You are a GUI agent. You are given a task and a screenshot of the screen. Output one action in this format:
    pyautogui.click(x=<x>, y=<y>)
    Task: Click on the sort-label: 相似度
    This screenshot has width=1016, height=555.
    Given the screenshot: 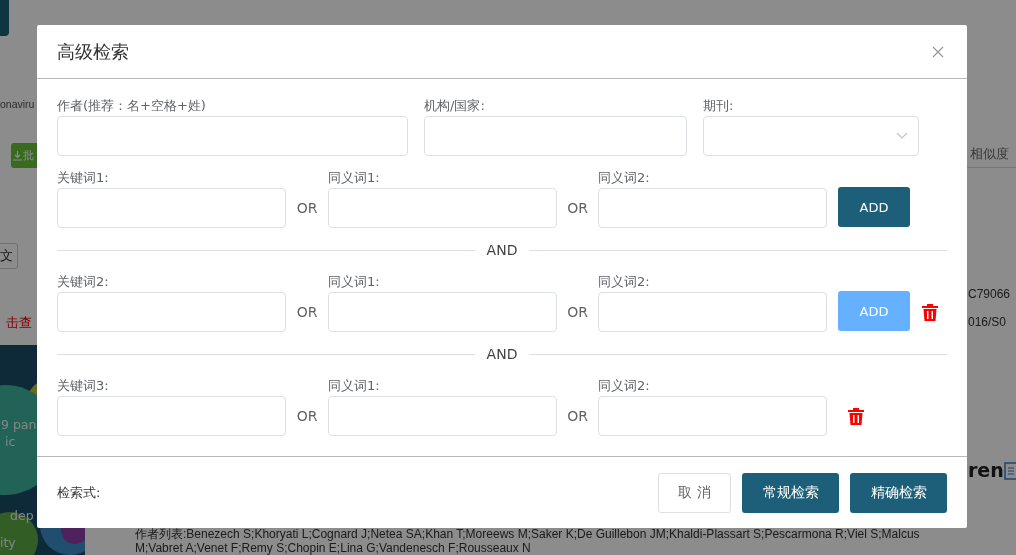 What is the action you would take?
    pyautogui.click(x=989, y=154)
    